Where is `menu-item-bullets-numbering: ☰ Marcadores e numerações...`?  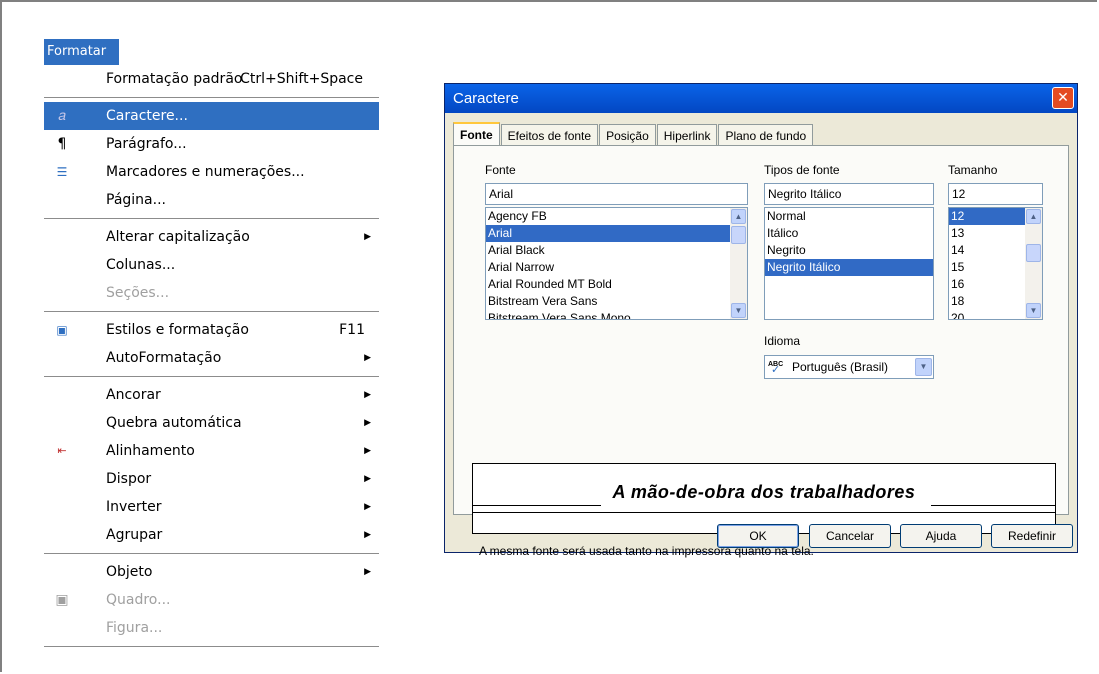
menu-item-bullets-numbering: ☰ Marcadores e numerações... is located at coordinates (211, 172).